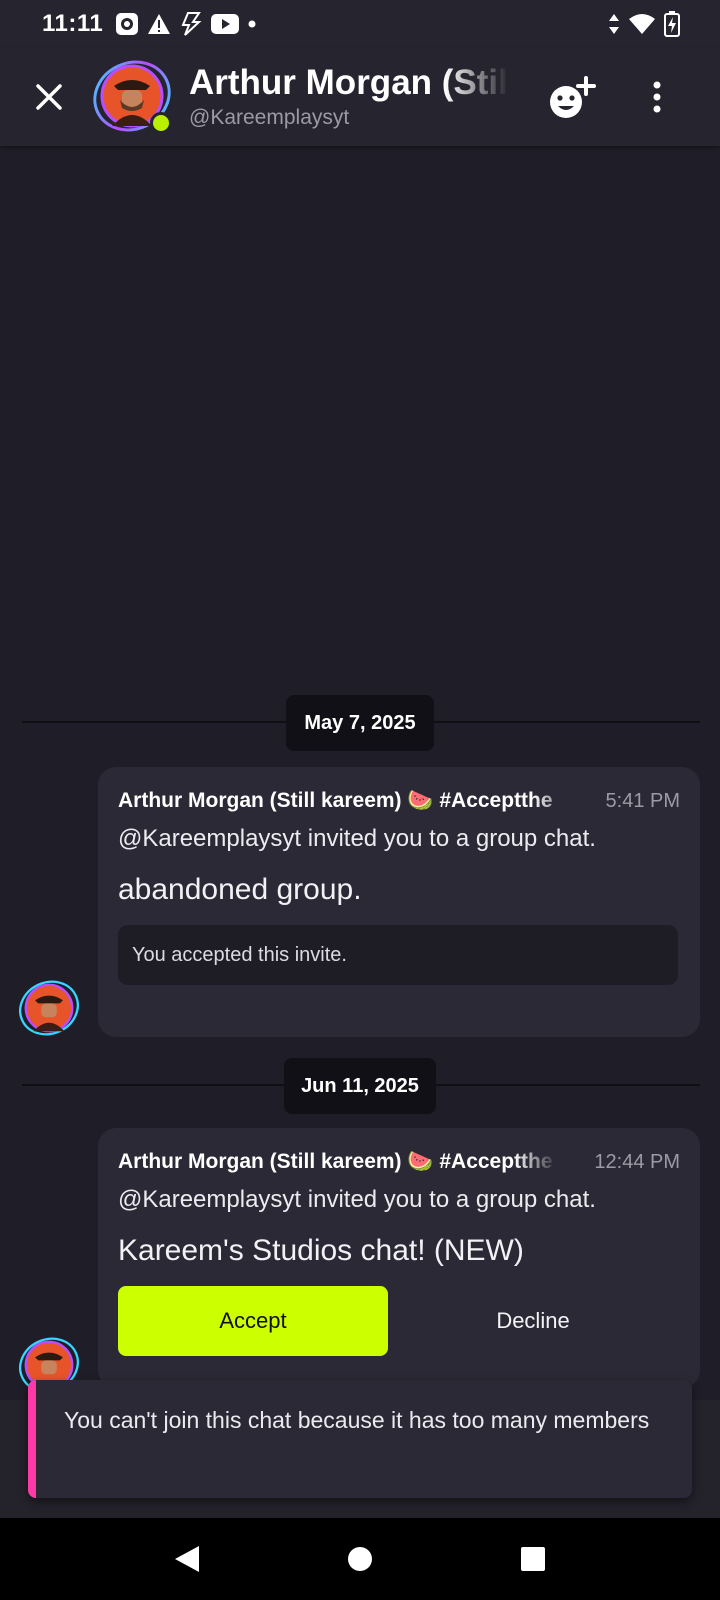 The image size is (720, 1600). What do you see at coordinates (637, 1162) in the screenshot?
I see `message-timestamp: 12:44 PM` at bounding box center [637, 1162].